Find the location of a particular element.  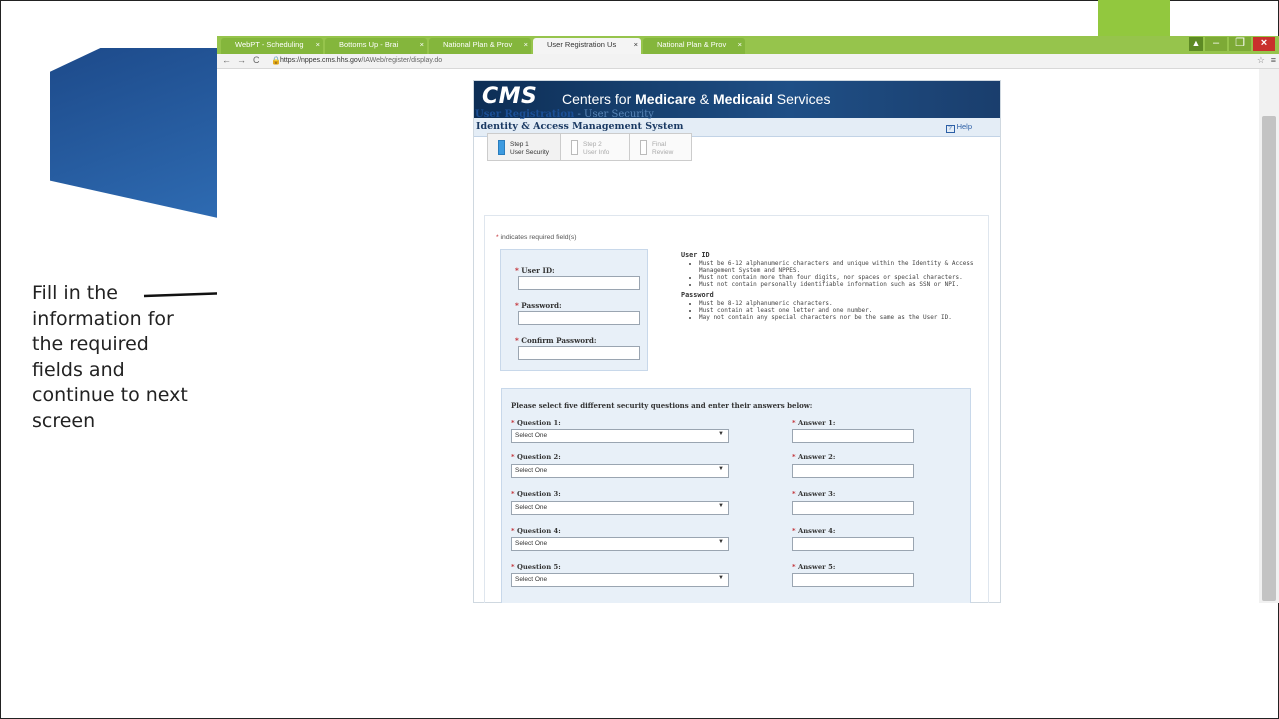

tab-label: Bottoms Up - Brai is located at coordinates (369, 44).